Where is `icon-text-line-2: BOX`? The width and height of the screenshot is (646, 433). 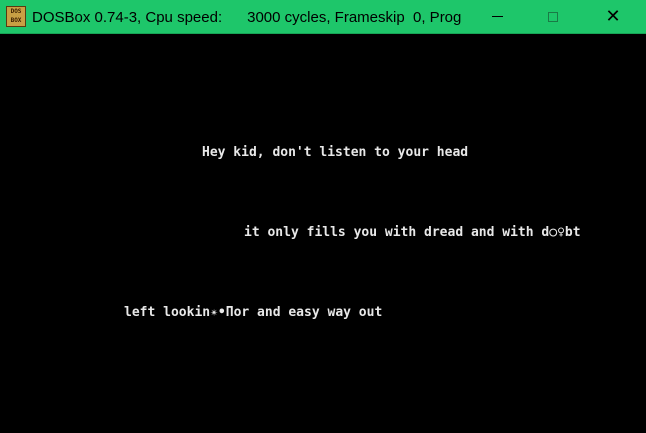
icon-text-line-2: BOX is located at coordinates (16, 20).